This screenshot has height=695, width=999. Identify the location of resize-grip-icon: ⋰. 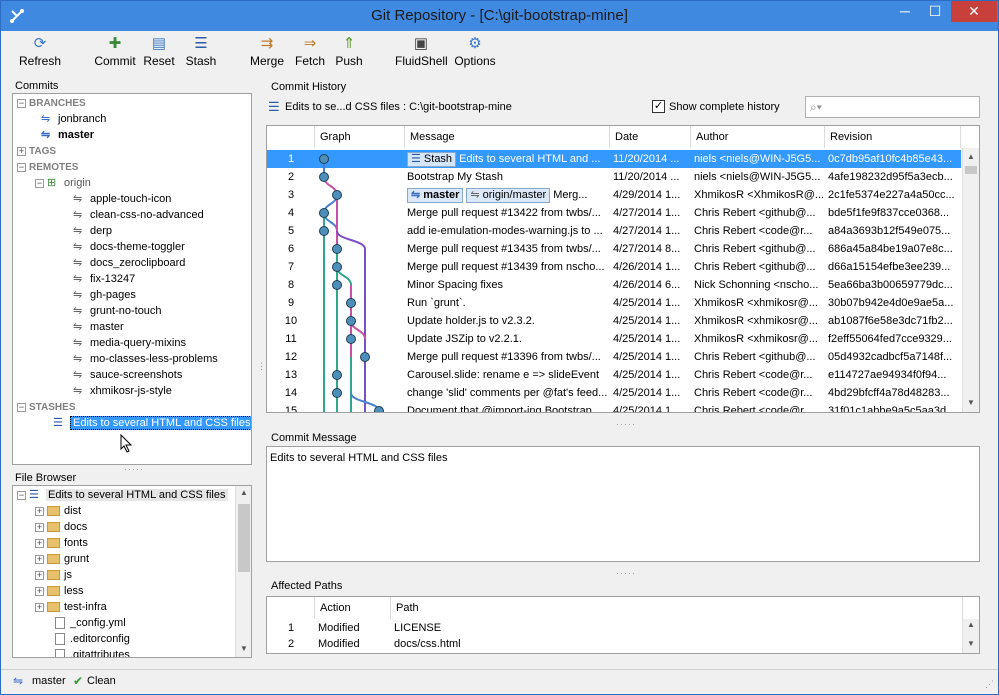
(989, 684).